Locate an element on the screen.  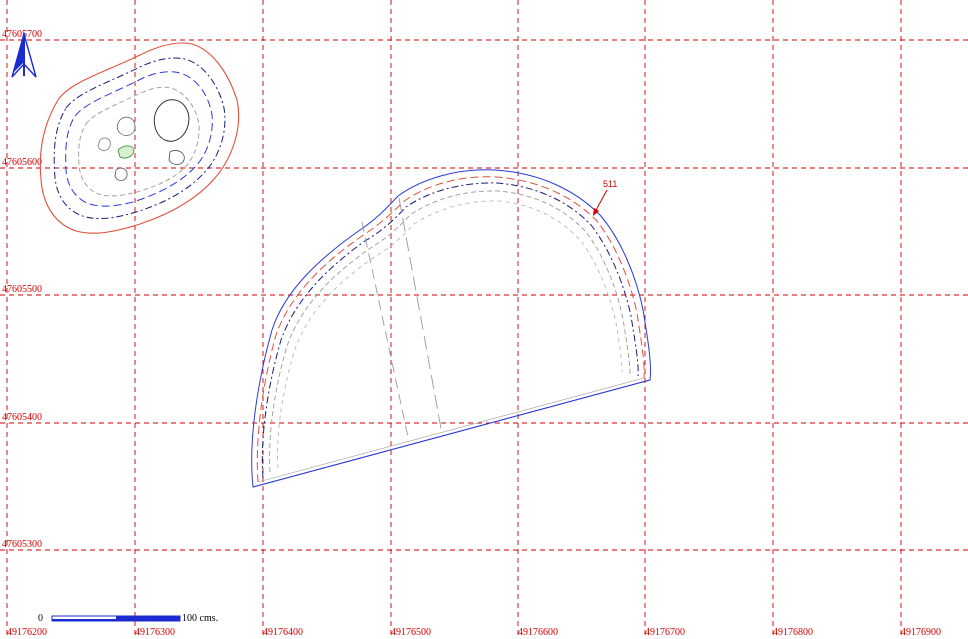
y-label-5: 47605300 is located at coordinates (22, 544).